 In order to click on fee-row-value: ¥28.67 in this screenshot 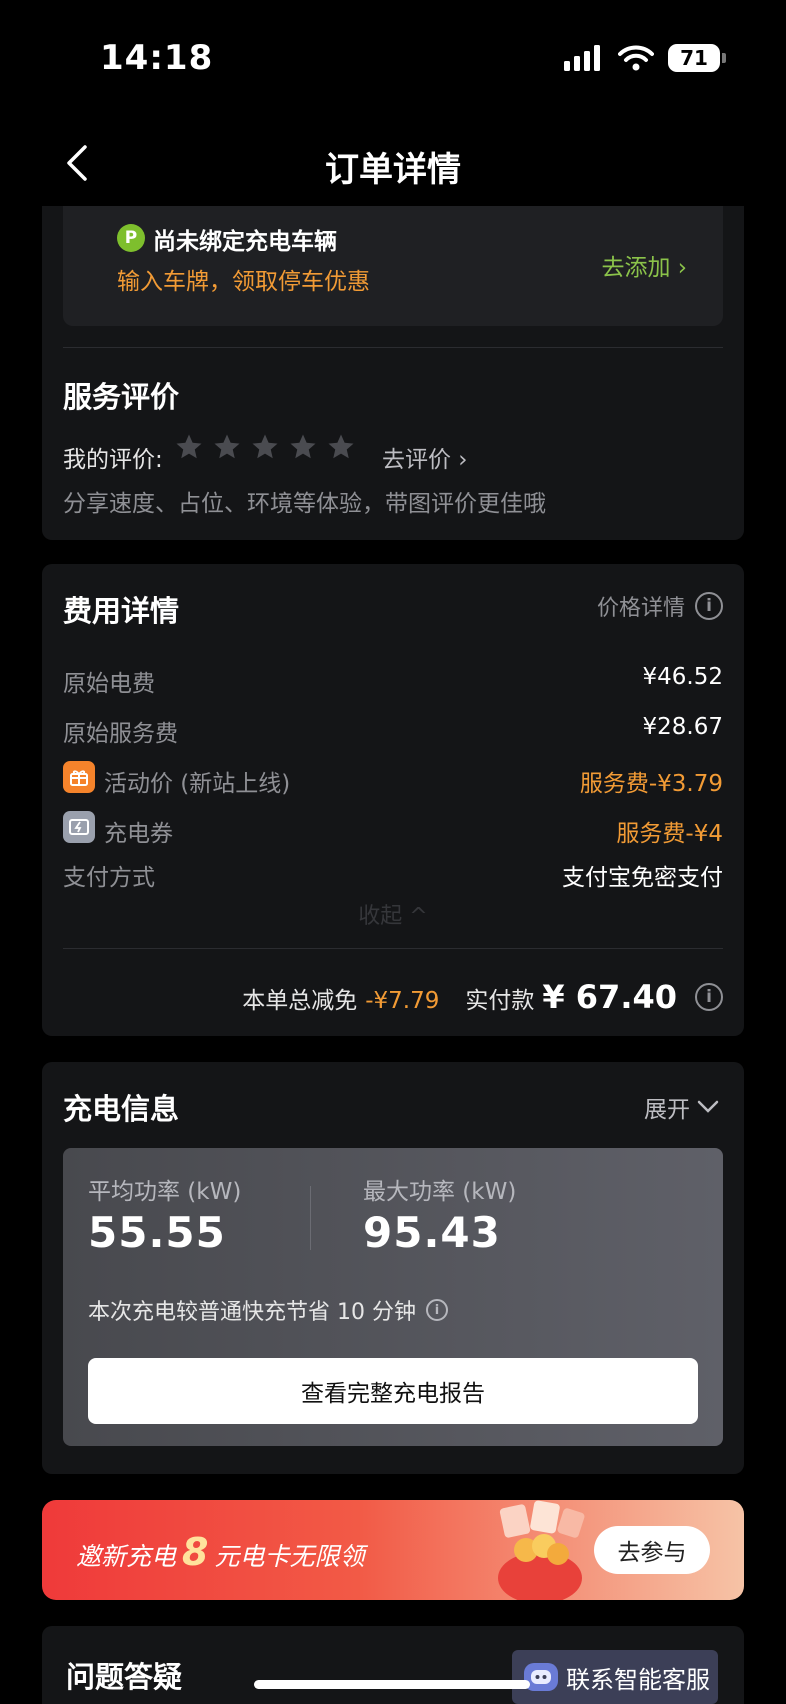, I will do `click(682, 727)`.